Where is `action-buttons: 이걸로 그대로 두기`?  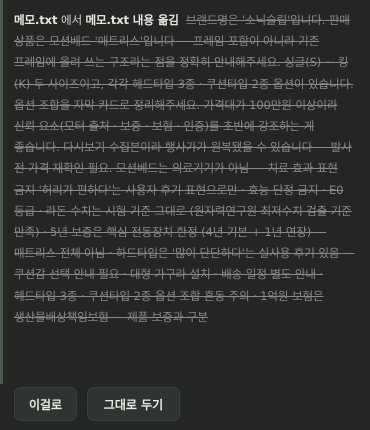 action-buttons: 이걸로 그대로 두기 is located at coordinates (97, 404).